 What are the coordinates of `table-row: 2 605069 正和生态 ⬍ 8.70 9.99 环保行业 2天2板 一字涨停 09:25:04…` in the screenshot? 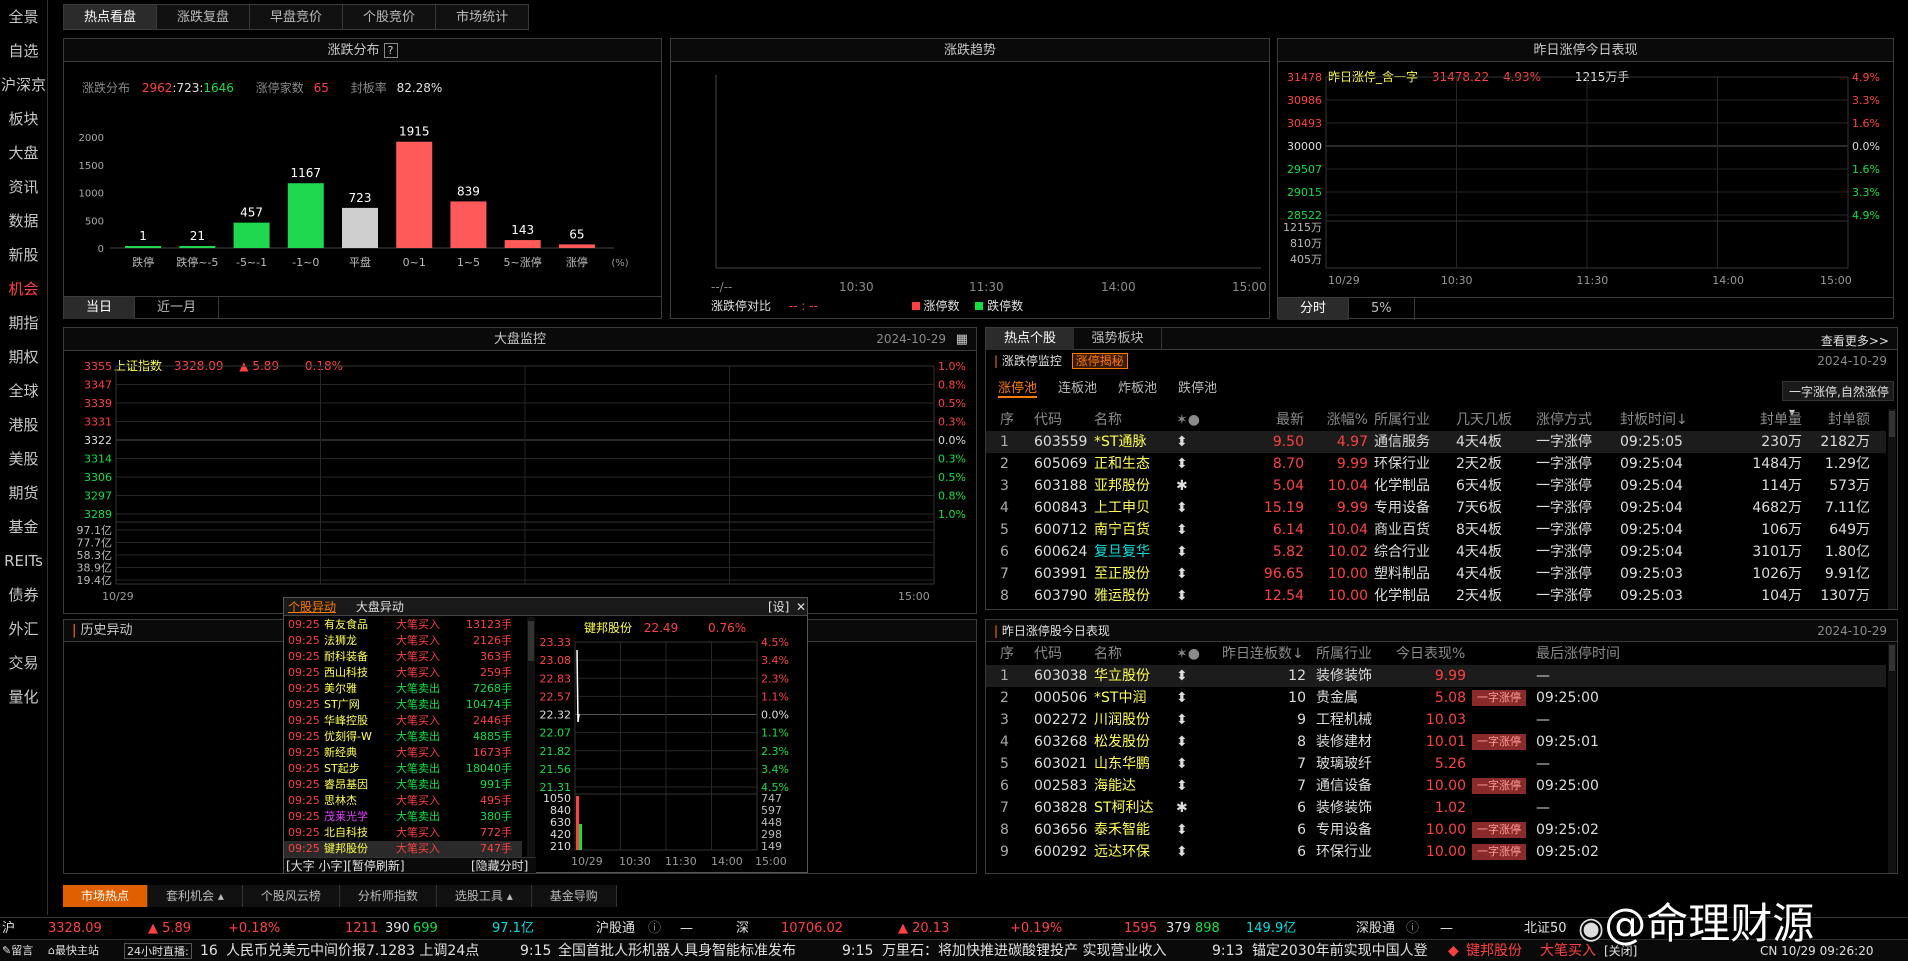 It's located at (1436, 464).